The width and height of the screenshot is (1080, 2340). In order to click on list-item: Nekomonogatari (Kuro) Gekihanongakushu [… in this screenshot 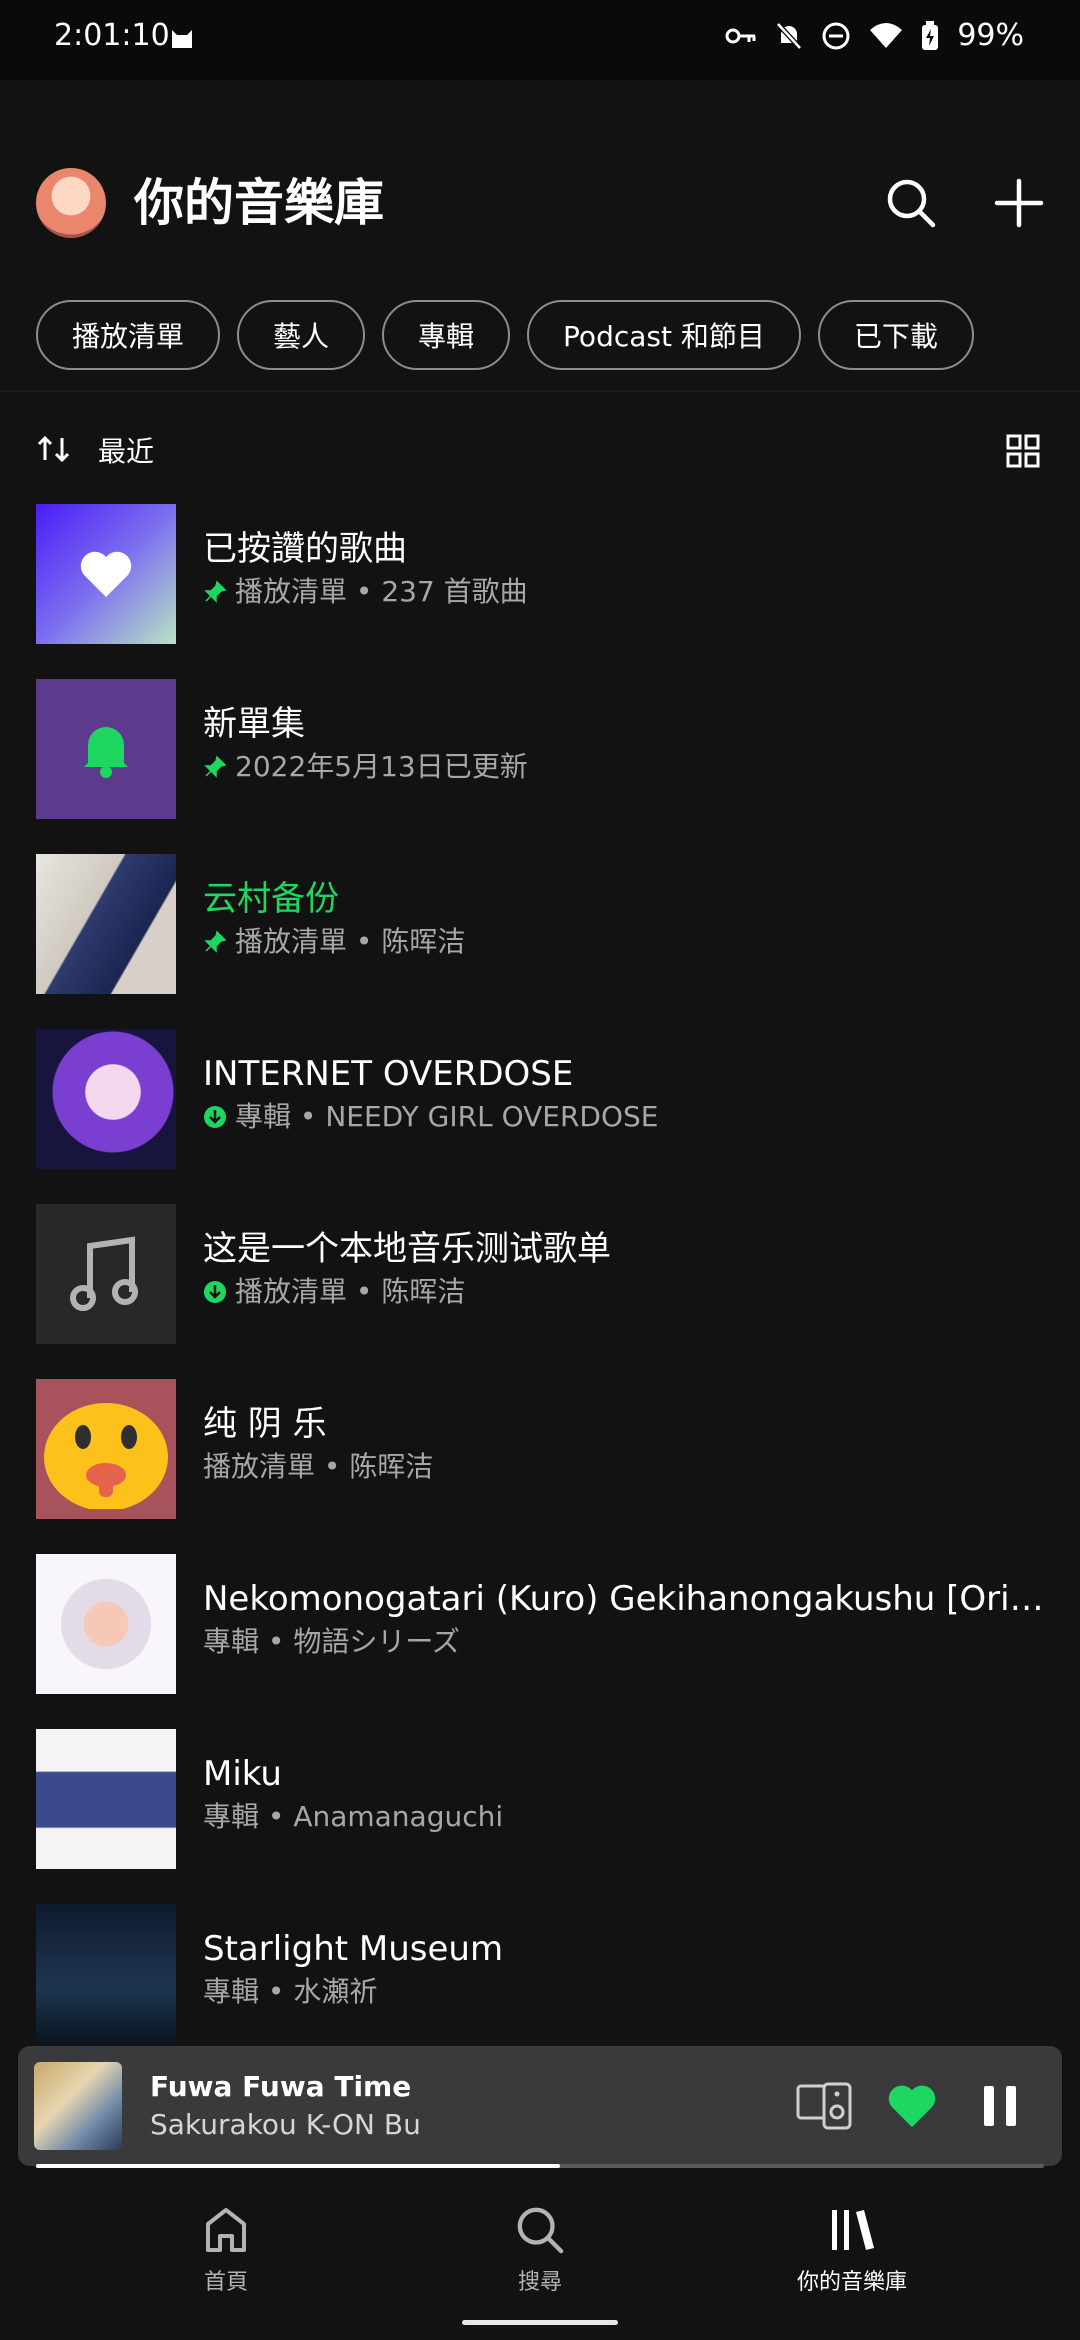, I will do `click(549, 1624)`.